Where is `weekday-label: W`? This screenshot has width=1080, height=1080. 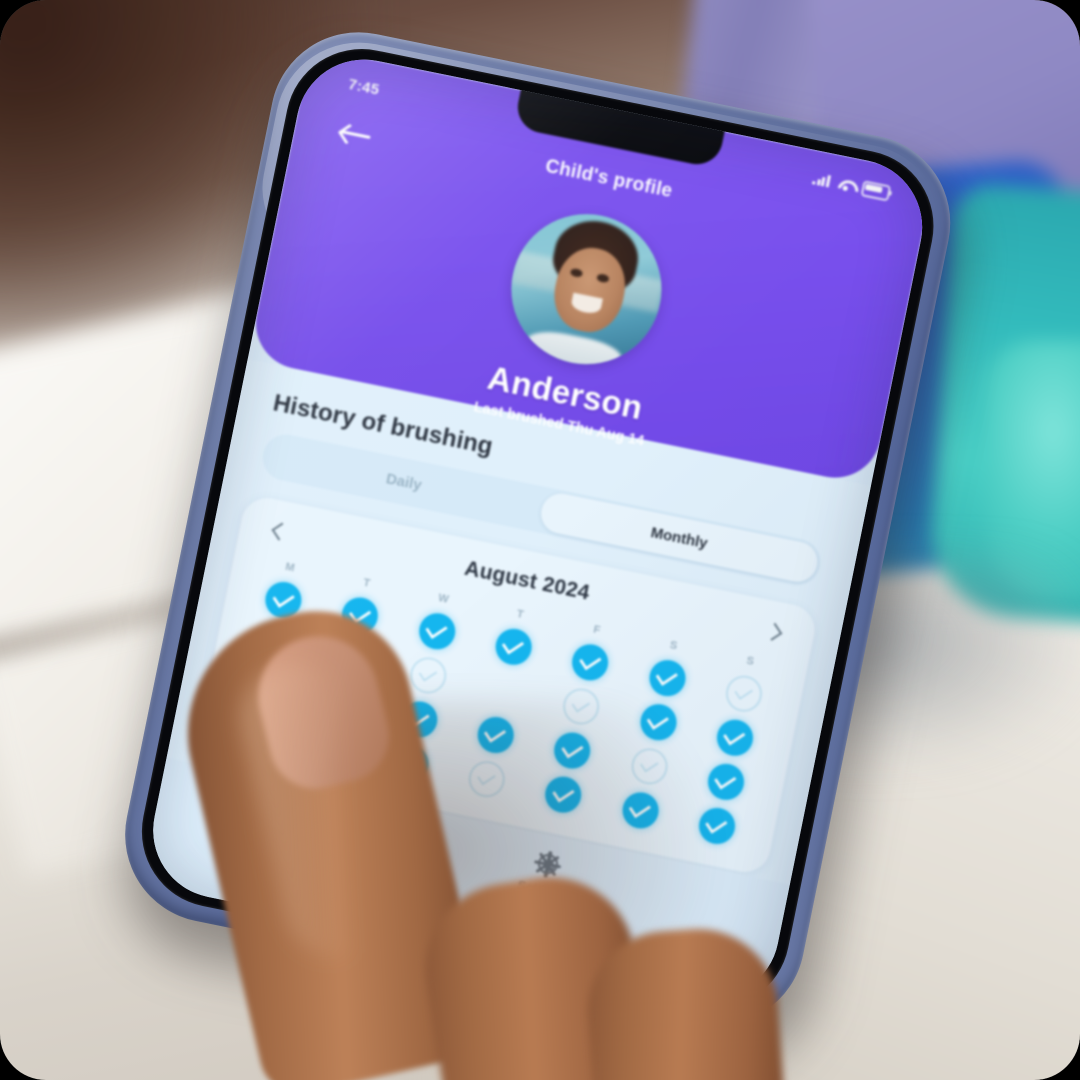 weekday-label: W is located at coordinates (443, 598).